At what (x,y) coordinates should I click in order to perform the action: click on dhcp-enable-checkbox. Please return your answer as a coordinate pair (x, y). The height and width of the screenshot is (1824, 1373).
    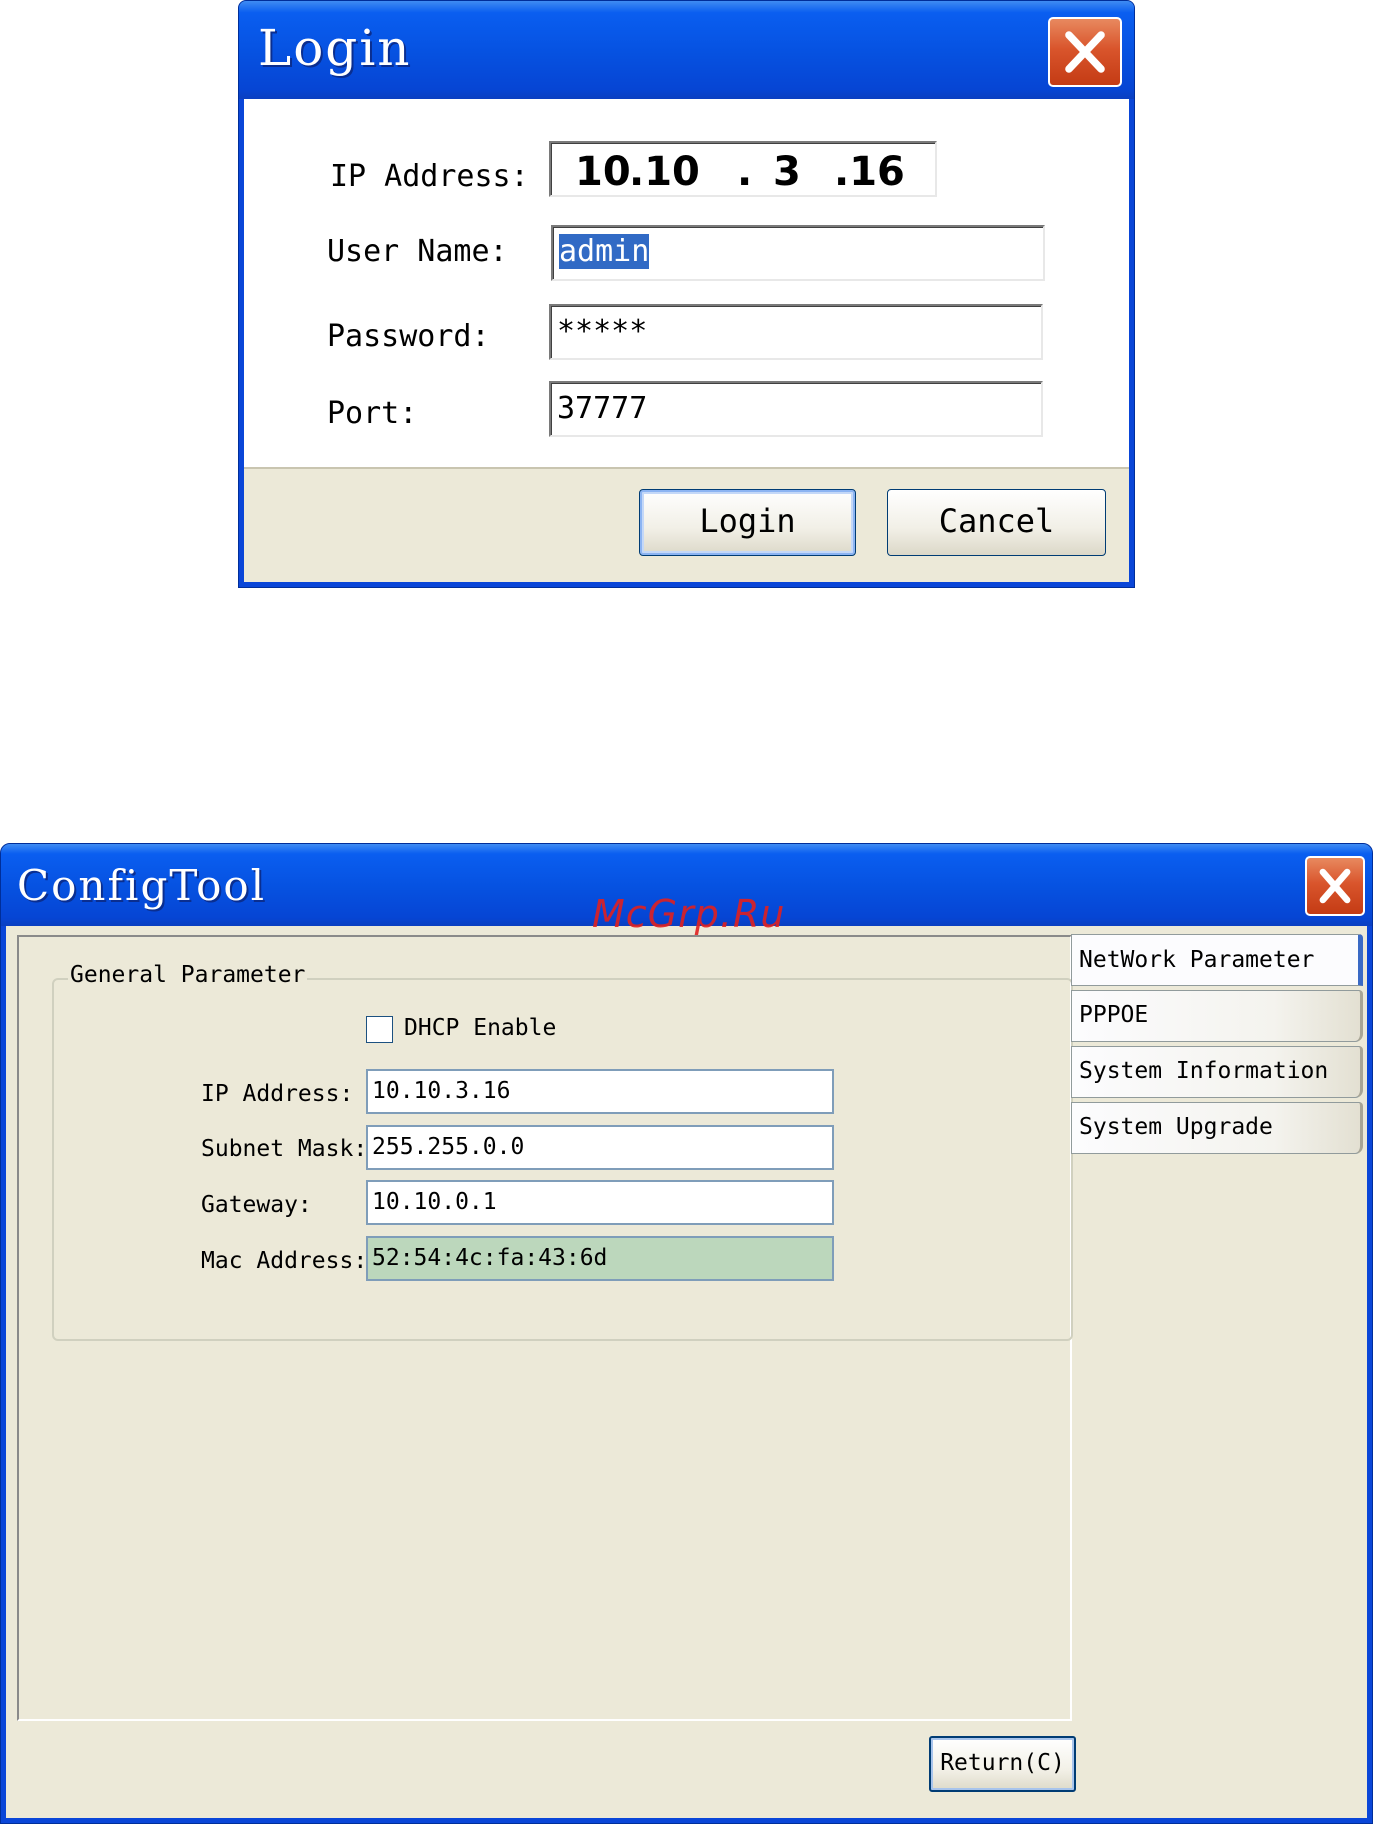
    Looking at the image, I should click on (379, 1029).